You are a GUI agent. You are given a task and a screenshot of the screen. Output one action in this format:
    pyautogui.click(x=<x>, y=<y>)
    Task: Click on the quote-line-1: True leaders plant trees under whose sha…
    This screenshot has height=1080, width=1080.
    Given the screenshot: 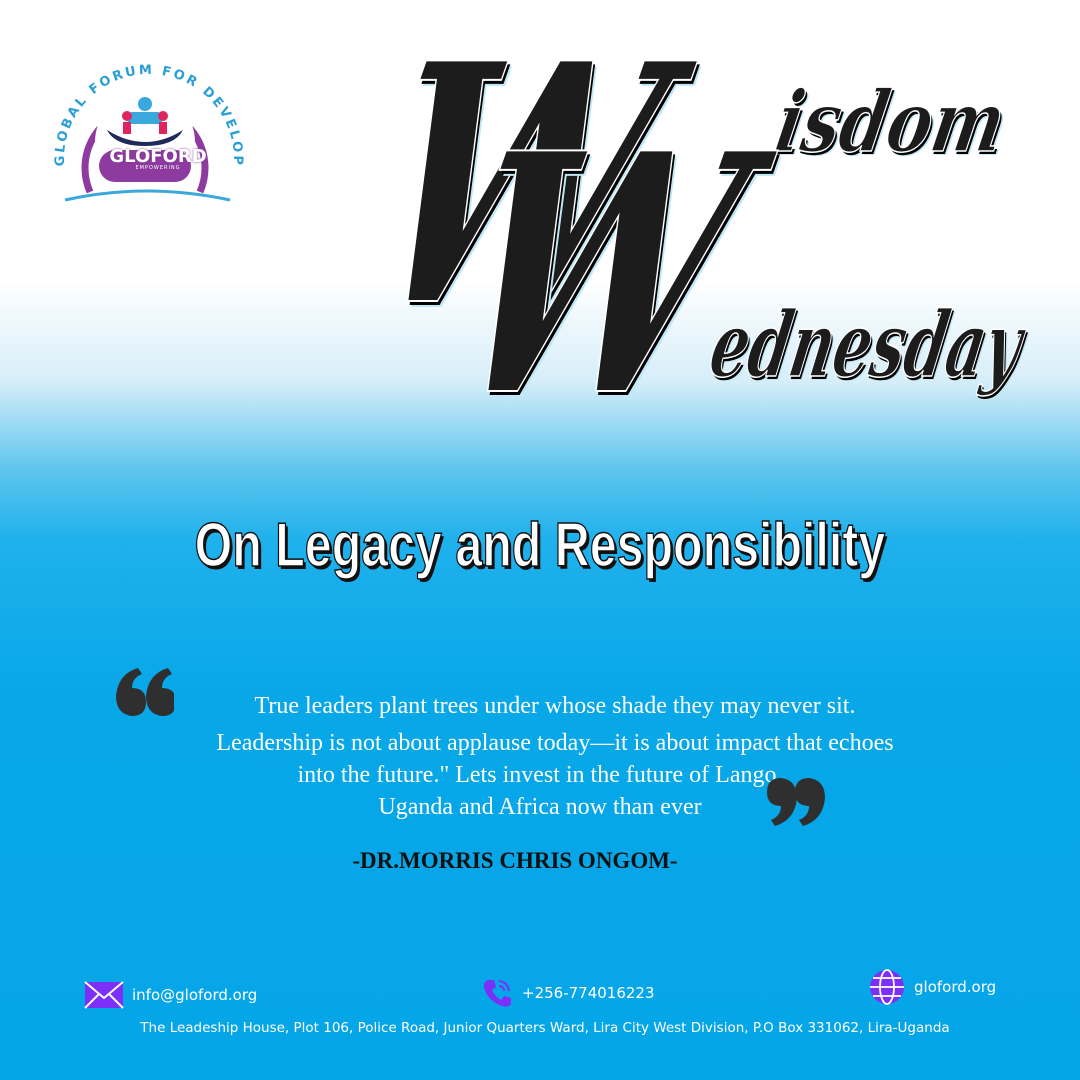 What is the action you would take?
    pyautogui.click(x=555, y=706)
    